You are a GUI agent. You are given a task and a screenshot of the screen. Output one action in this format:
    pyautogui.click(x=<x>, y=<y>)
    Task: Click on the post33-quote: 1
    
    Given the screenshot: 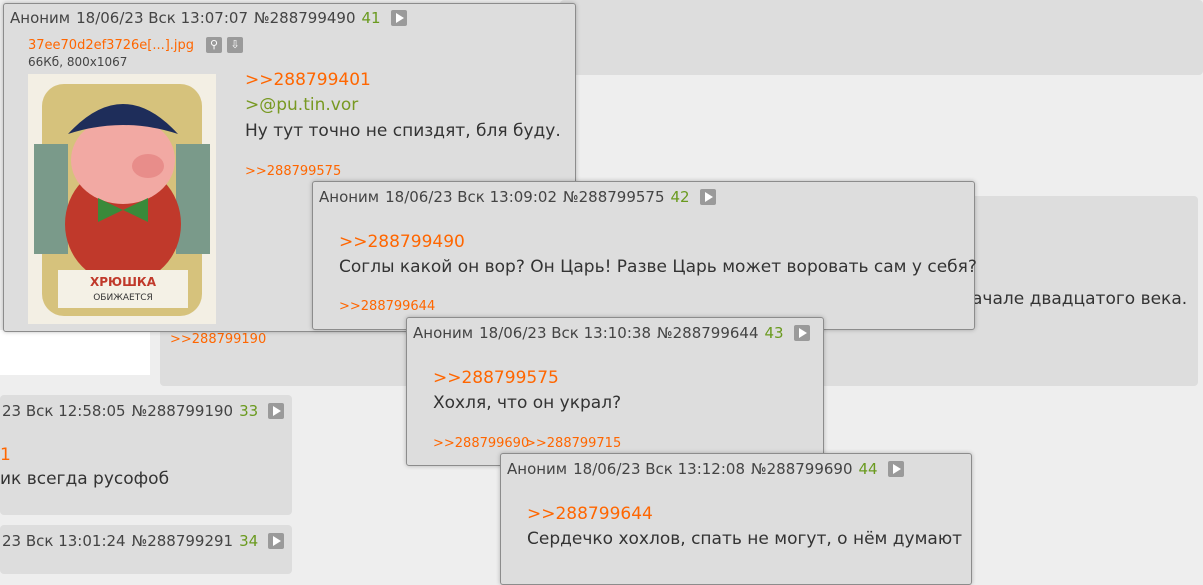 What is the action you would take?
    pyautogui.click(x=5, y=455)
    